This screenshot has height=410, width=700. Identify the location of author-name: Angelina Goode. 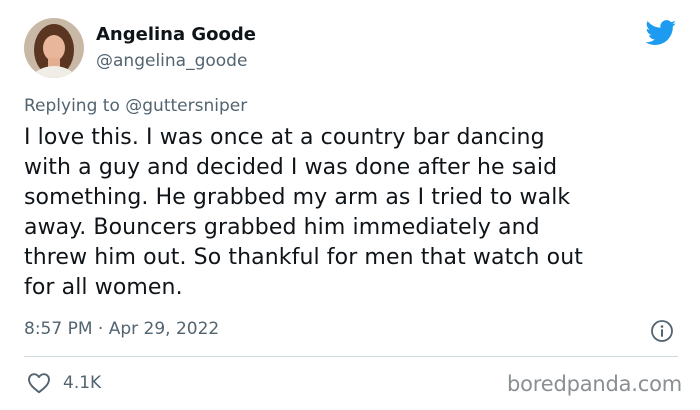
(176, 34).